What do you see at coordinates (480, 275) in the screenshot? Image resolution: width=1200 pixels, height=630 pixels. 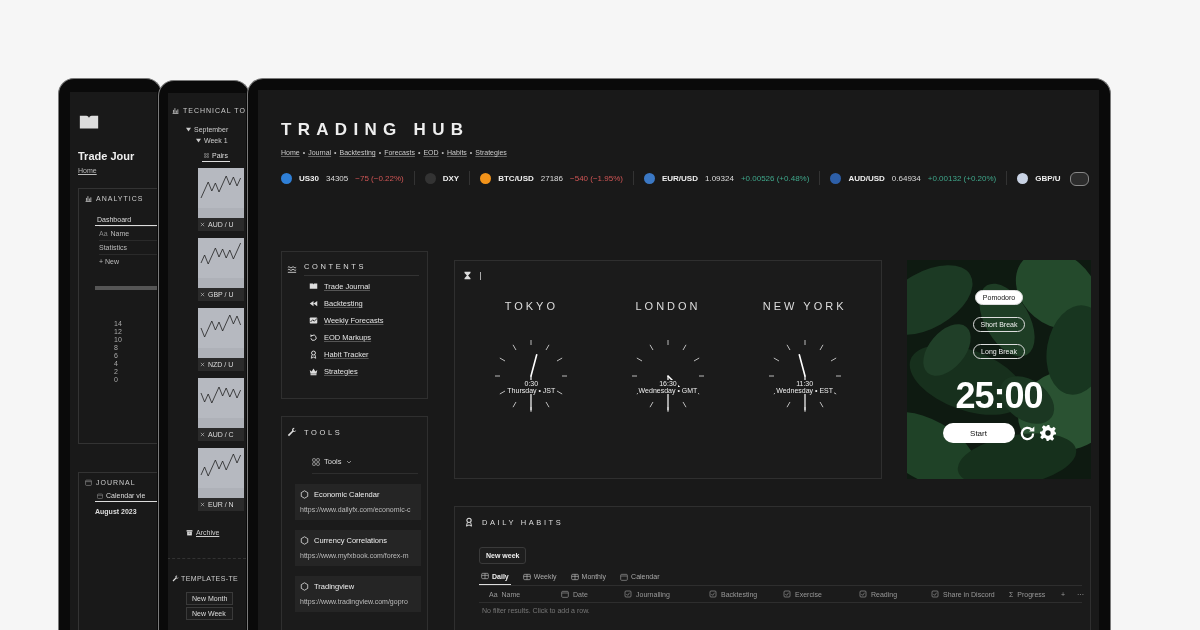 I see `text-cursor` at bounding box center [480, 275].